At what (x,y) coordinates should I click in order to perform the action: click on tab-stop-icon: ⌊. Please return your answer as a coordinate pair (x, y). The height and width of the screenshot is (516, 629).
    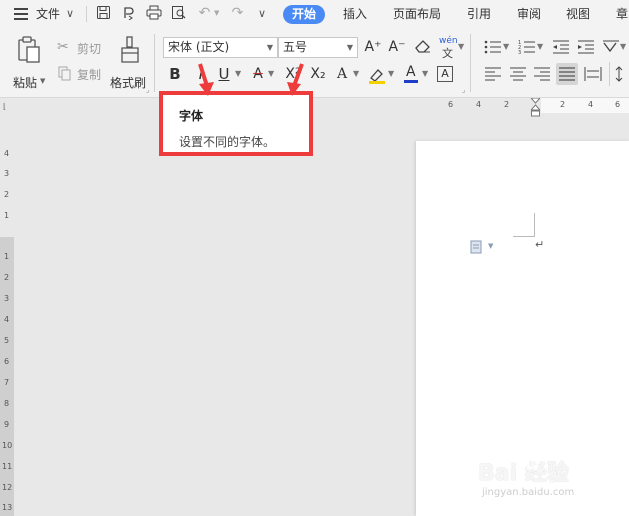
    Looking at the image, I should click on (4, 106).